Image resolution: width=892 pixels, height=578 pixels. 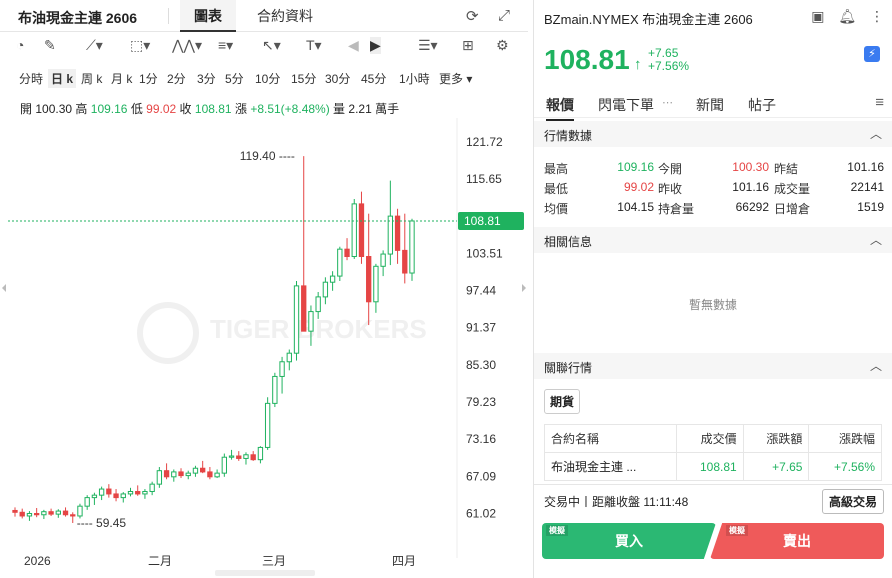 I want to click on buy-label: 買入, so click(x=629, y=541).